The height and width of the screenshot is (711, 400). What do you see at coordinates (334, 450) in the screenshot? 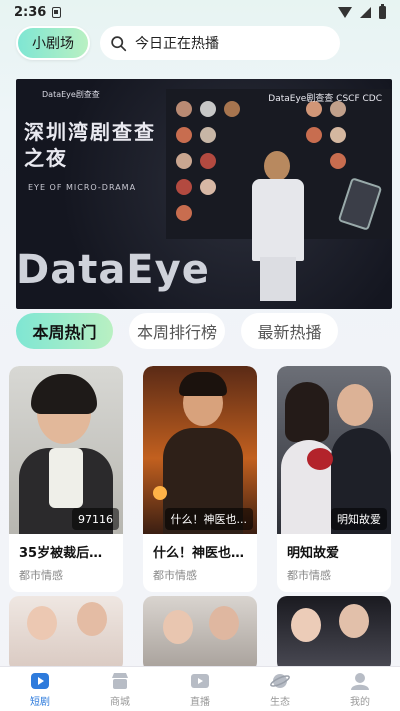
I see `drama-poster: 明知故爱` at bounding box center [334, 450].